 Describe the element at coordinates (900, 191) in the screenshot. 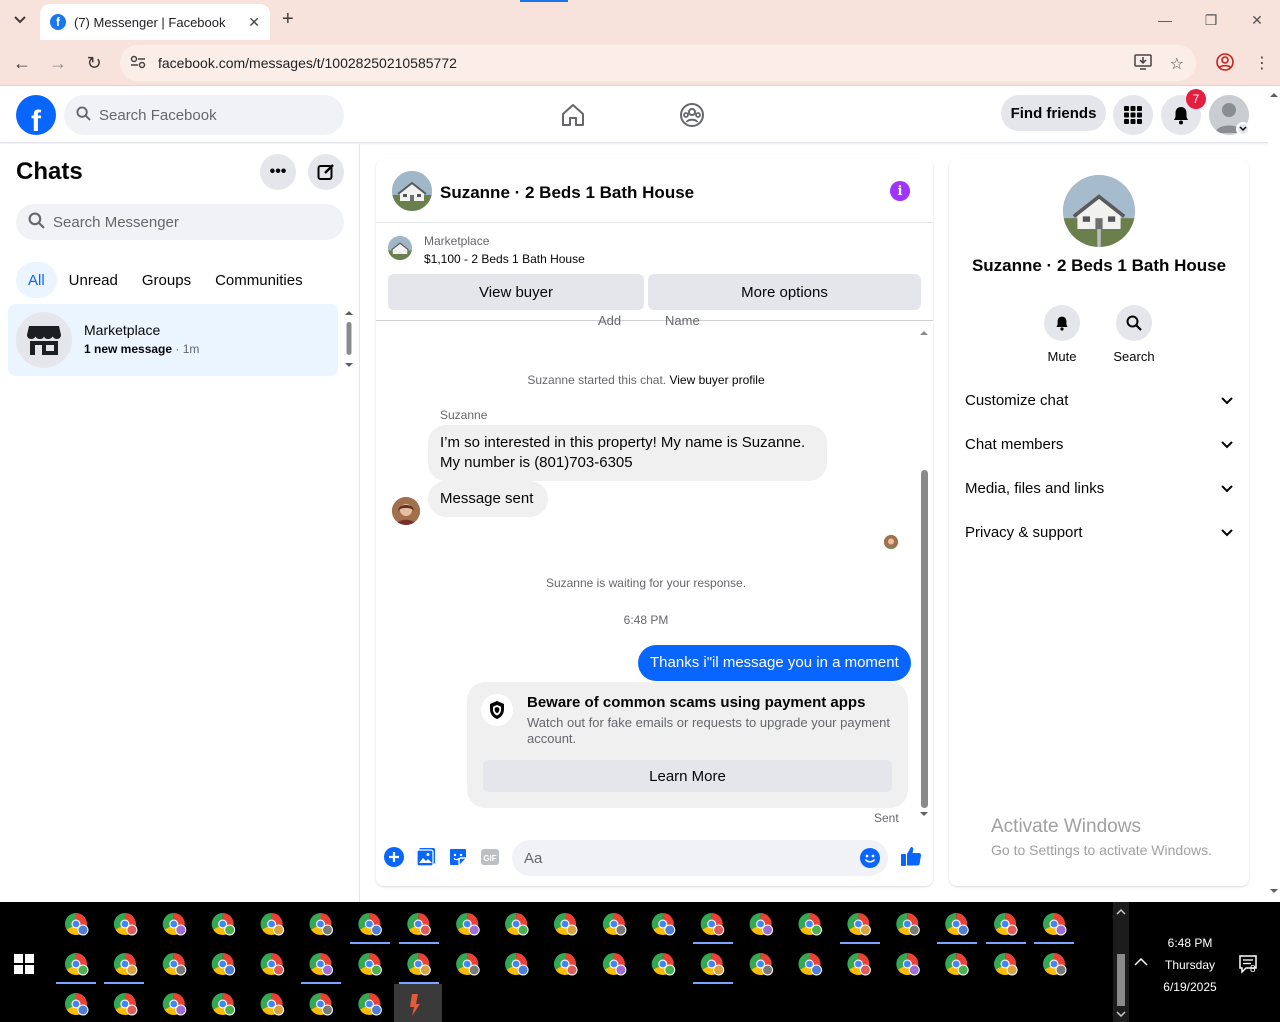

I see `info-icon: i` at that location.